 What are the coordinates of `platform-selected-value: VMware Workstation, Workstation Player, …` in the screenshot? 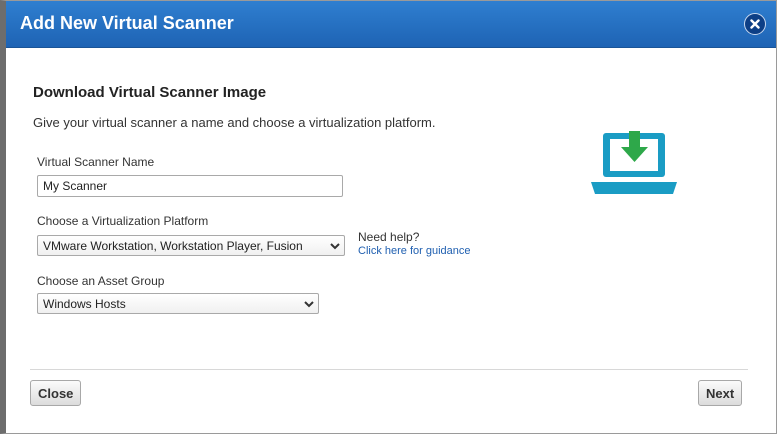 It's located at (173, 246).